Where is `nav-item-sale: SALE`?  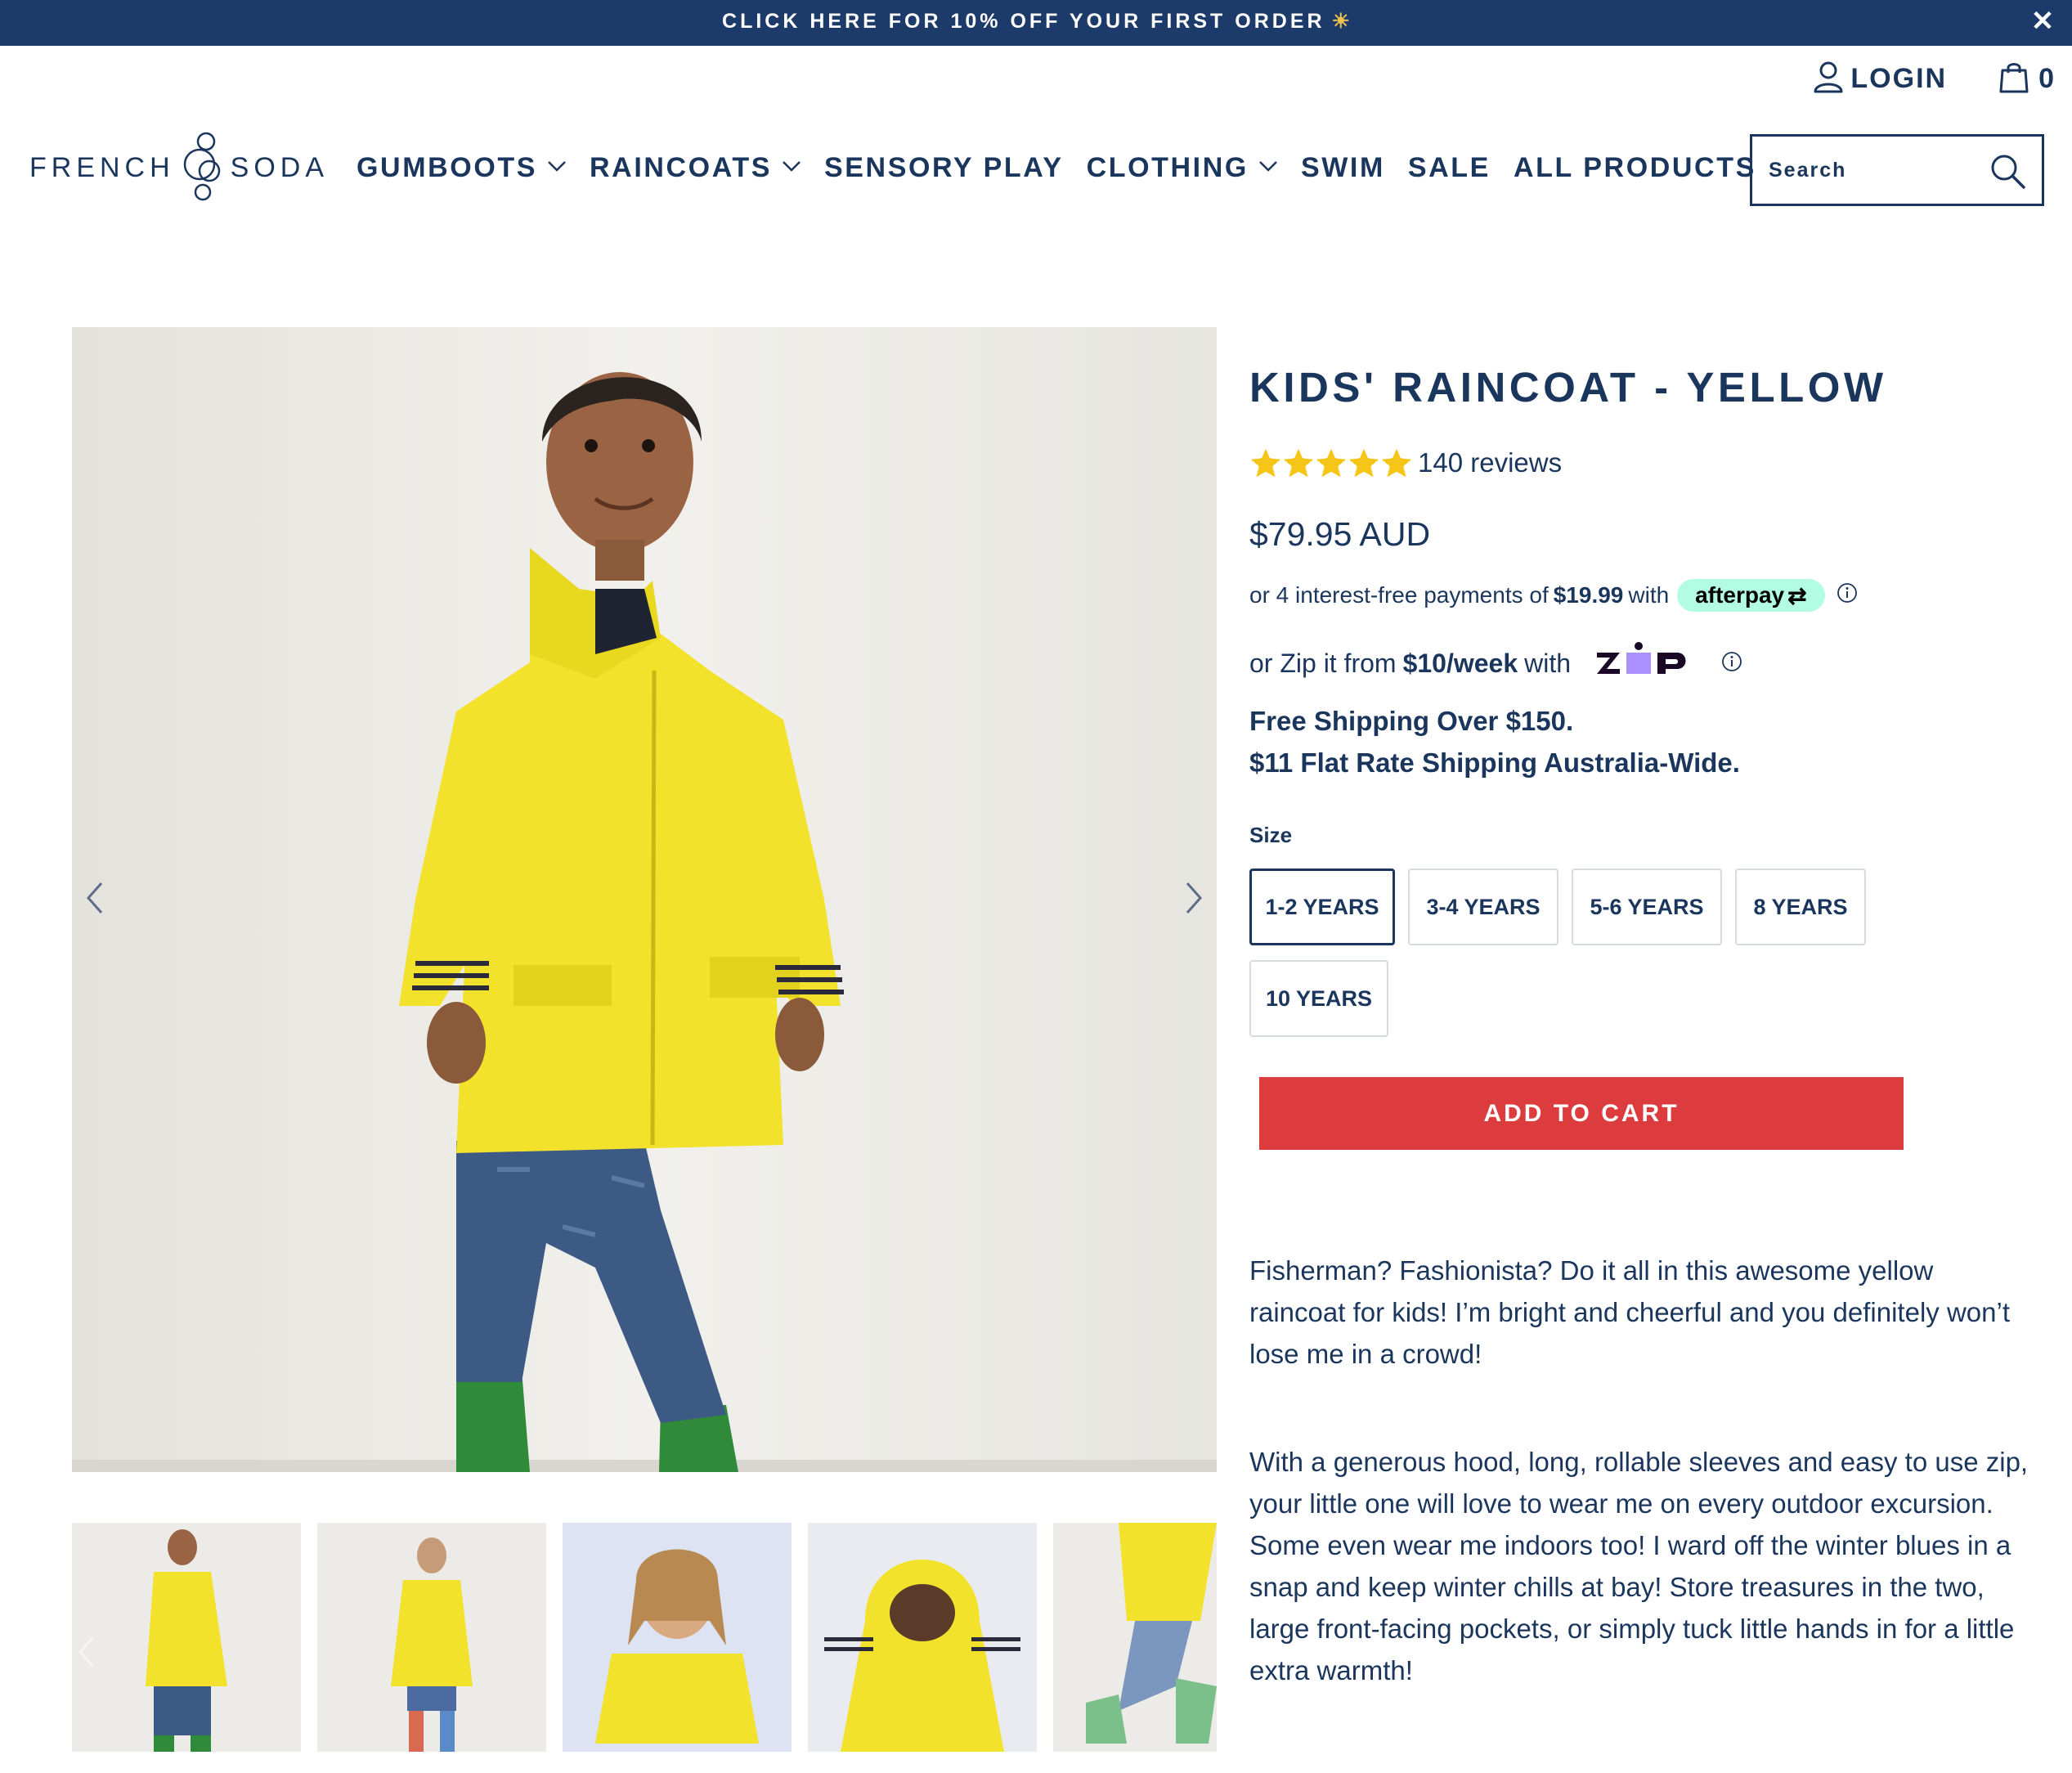 nav-item-sale: SALE is located at coordinates (1449, 168).